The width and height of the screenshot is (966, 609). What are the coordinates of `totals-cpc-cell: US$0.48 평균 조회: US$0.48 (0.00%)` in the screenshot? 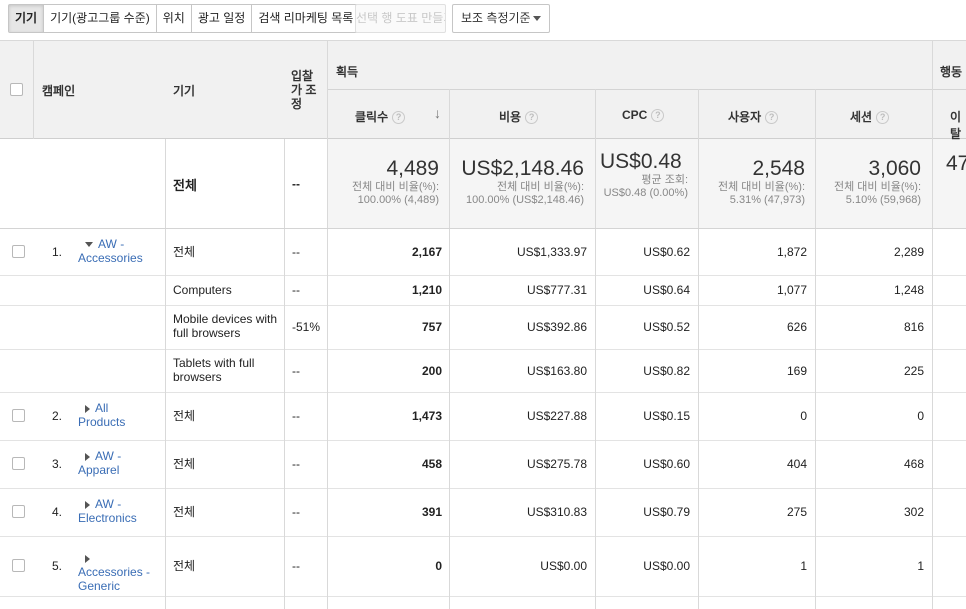 It's located at (644, 175).